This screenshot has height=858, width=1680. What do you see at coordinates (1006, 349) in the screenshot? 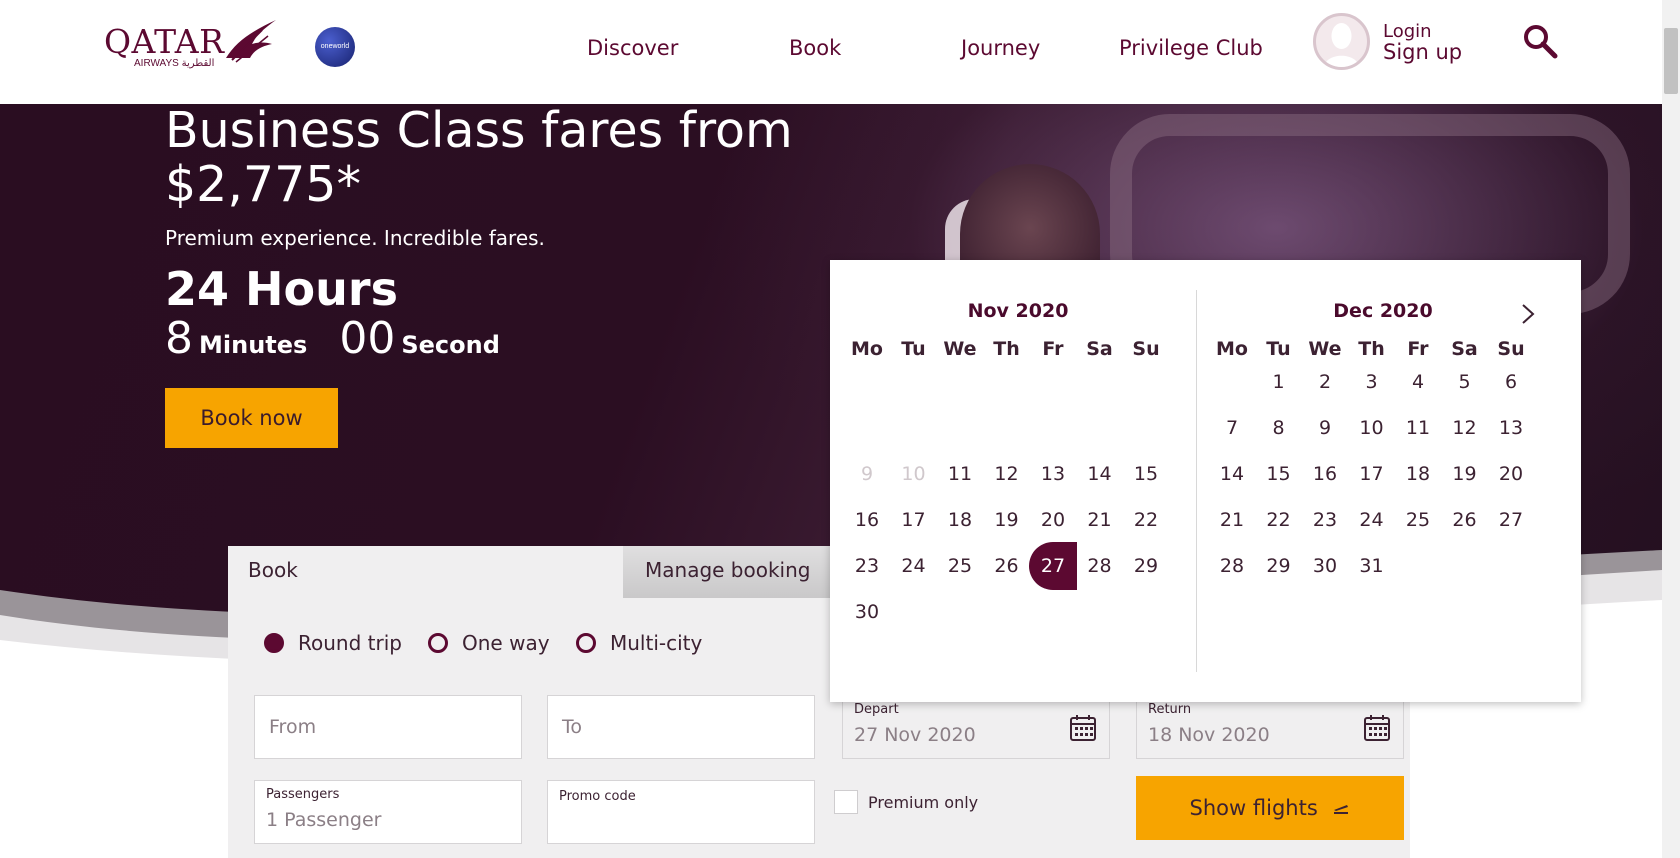
I see `weekday-label: Th` at bounding box center [1006, 349].